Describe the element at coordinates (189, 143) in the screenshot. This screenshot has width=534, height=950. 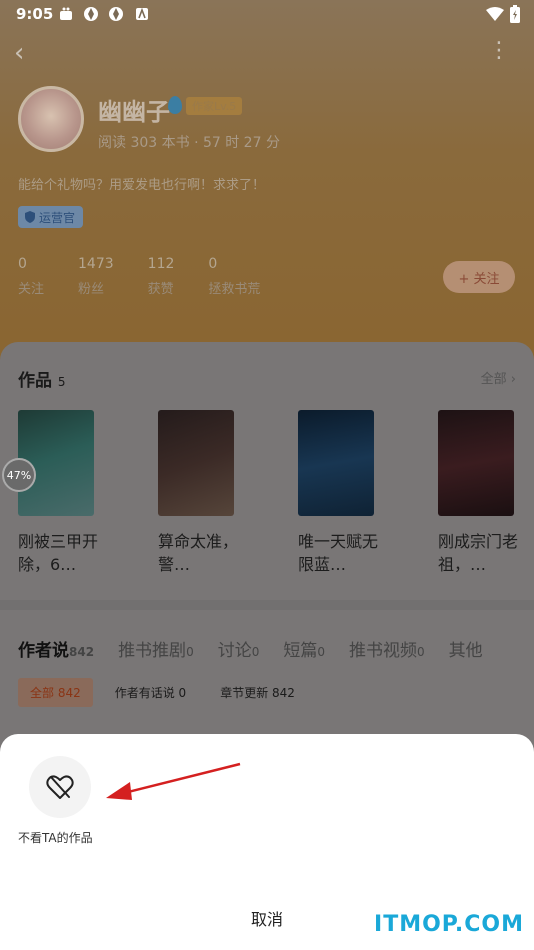
I see `reading-stats: 阅读 303 本书 · 57 时 27 分` at that location.